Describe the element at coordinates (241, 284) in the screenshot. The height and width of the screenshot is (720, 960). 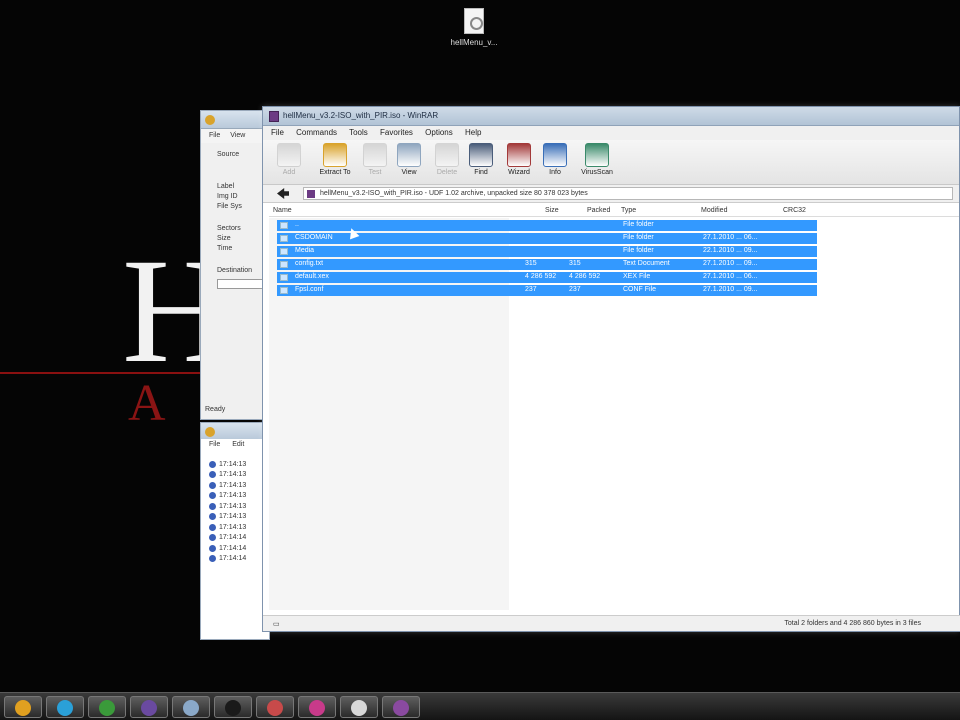
I see `destination-field` at that location.